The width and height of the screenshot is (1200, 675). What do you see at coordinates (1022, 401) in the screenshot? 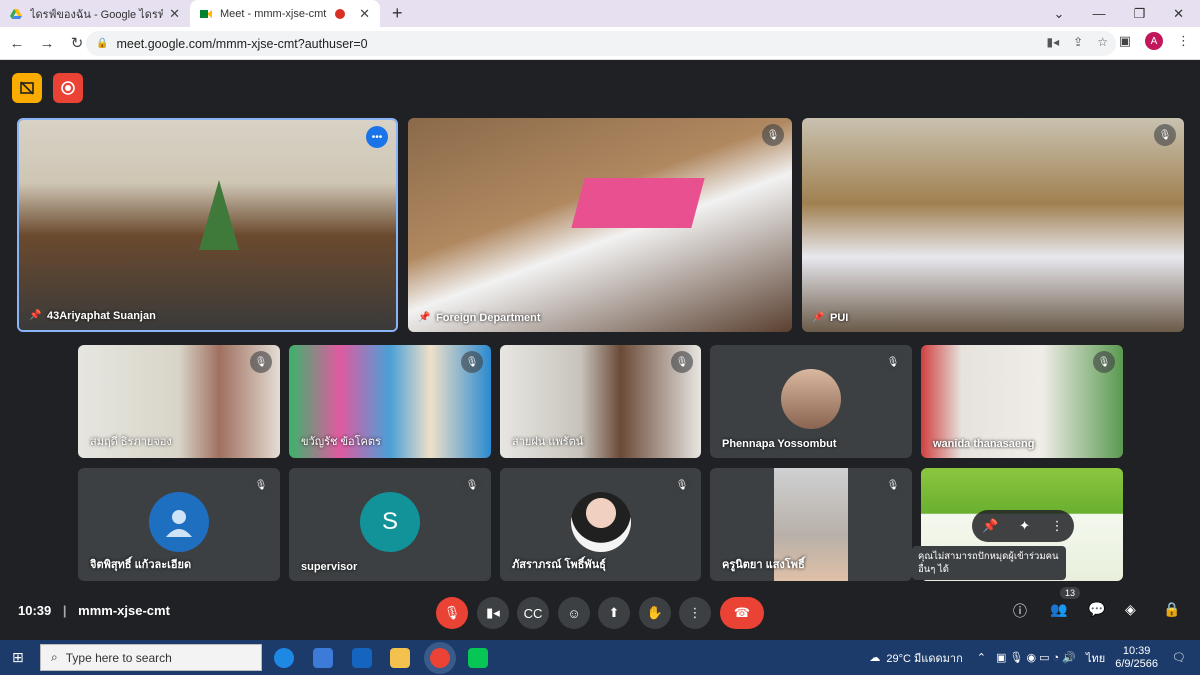
I see `video-tile: 🎙 wanida thanasaeng` at bounding box center [1022, 401].